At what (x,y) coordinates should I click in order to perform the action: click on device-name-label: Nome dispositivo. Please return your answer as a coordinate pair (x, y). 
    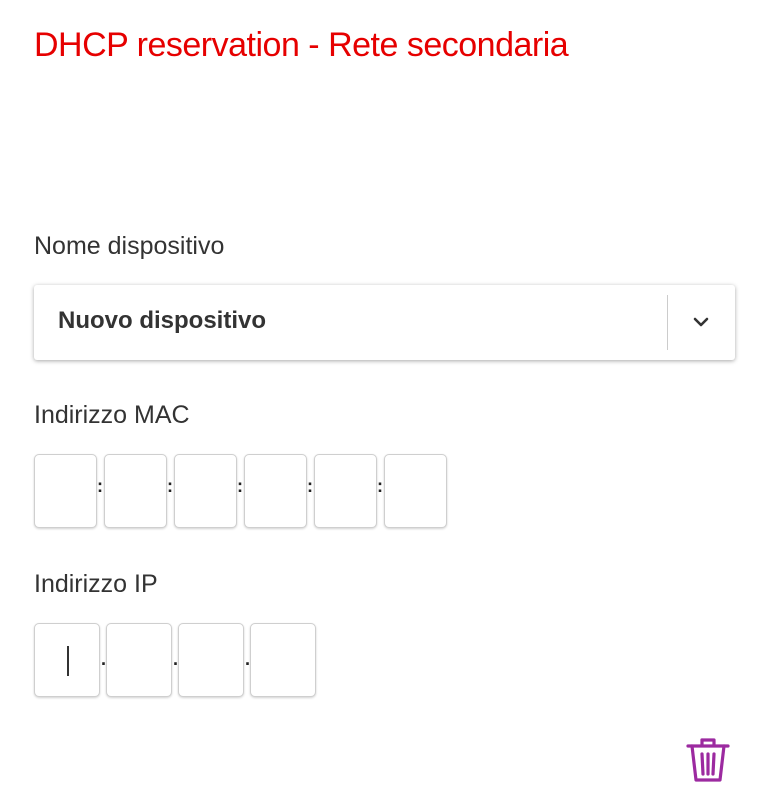
    Looking at the image, I should click on (129, 246).